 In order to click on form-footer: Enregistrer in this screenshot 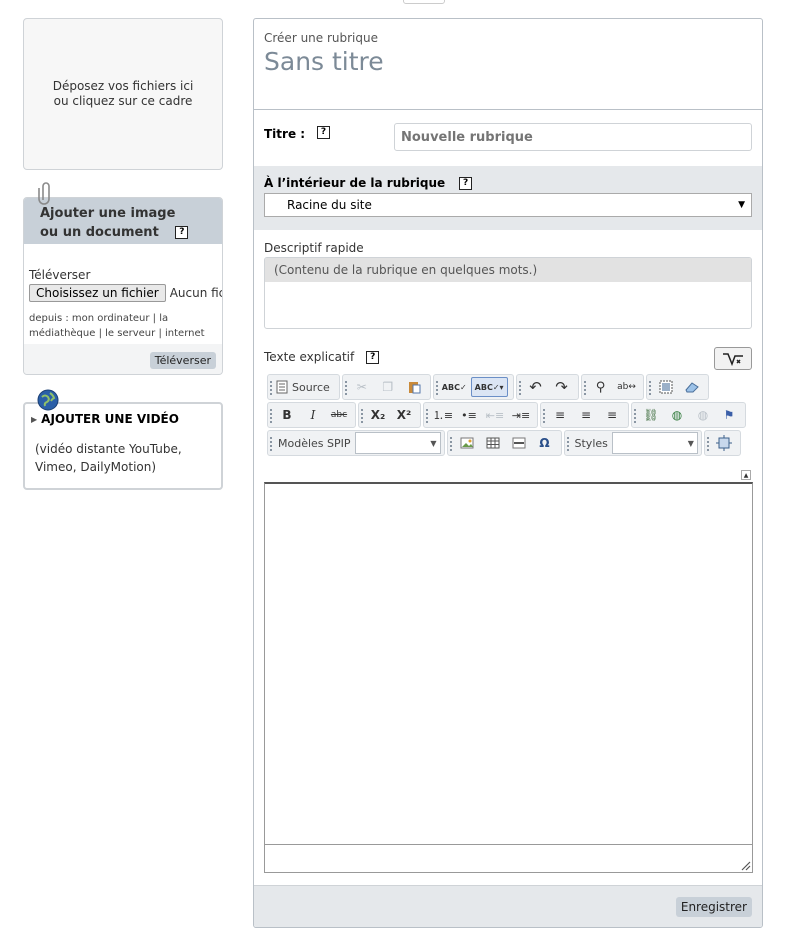, I will do `click(508, 906)`.